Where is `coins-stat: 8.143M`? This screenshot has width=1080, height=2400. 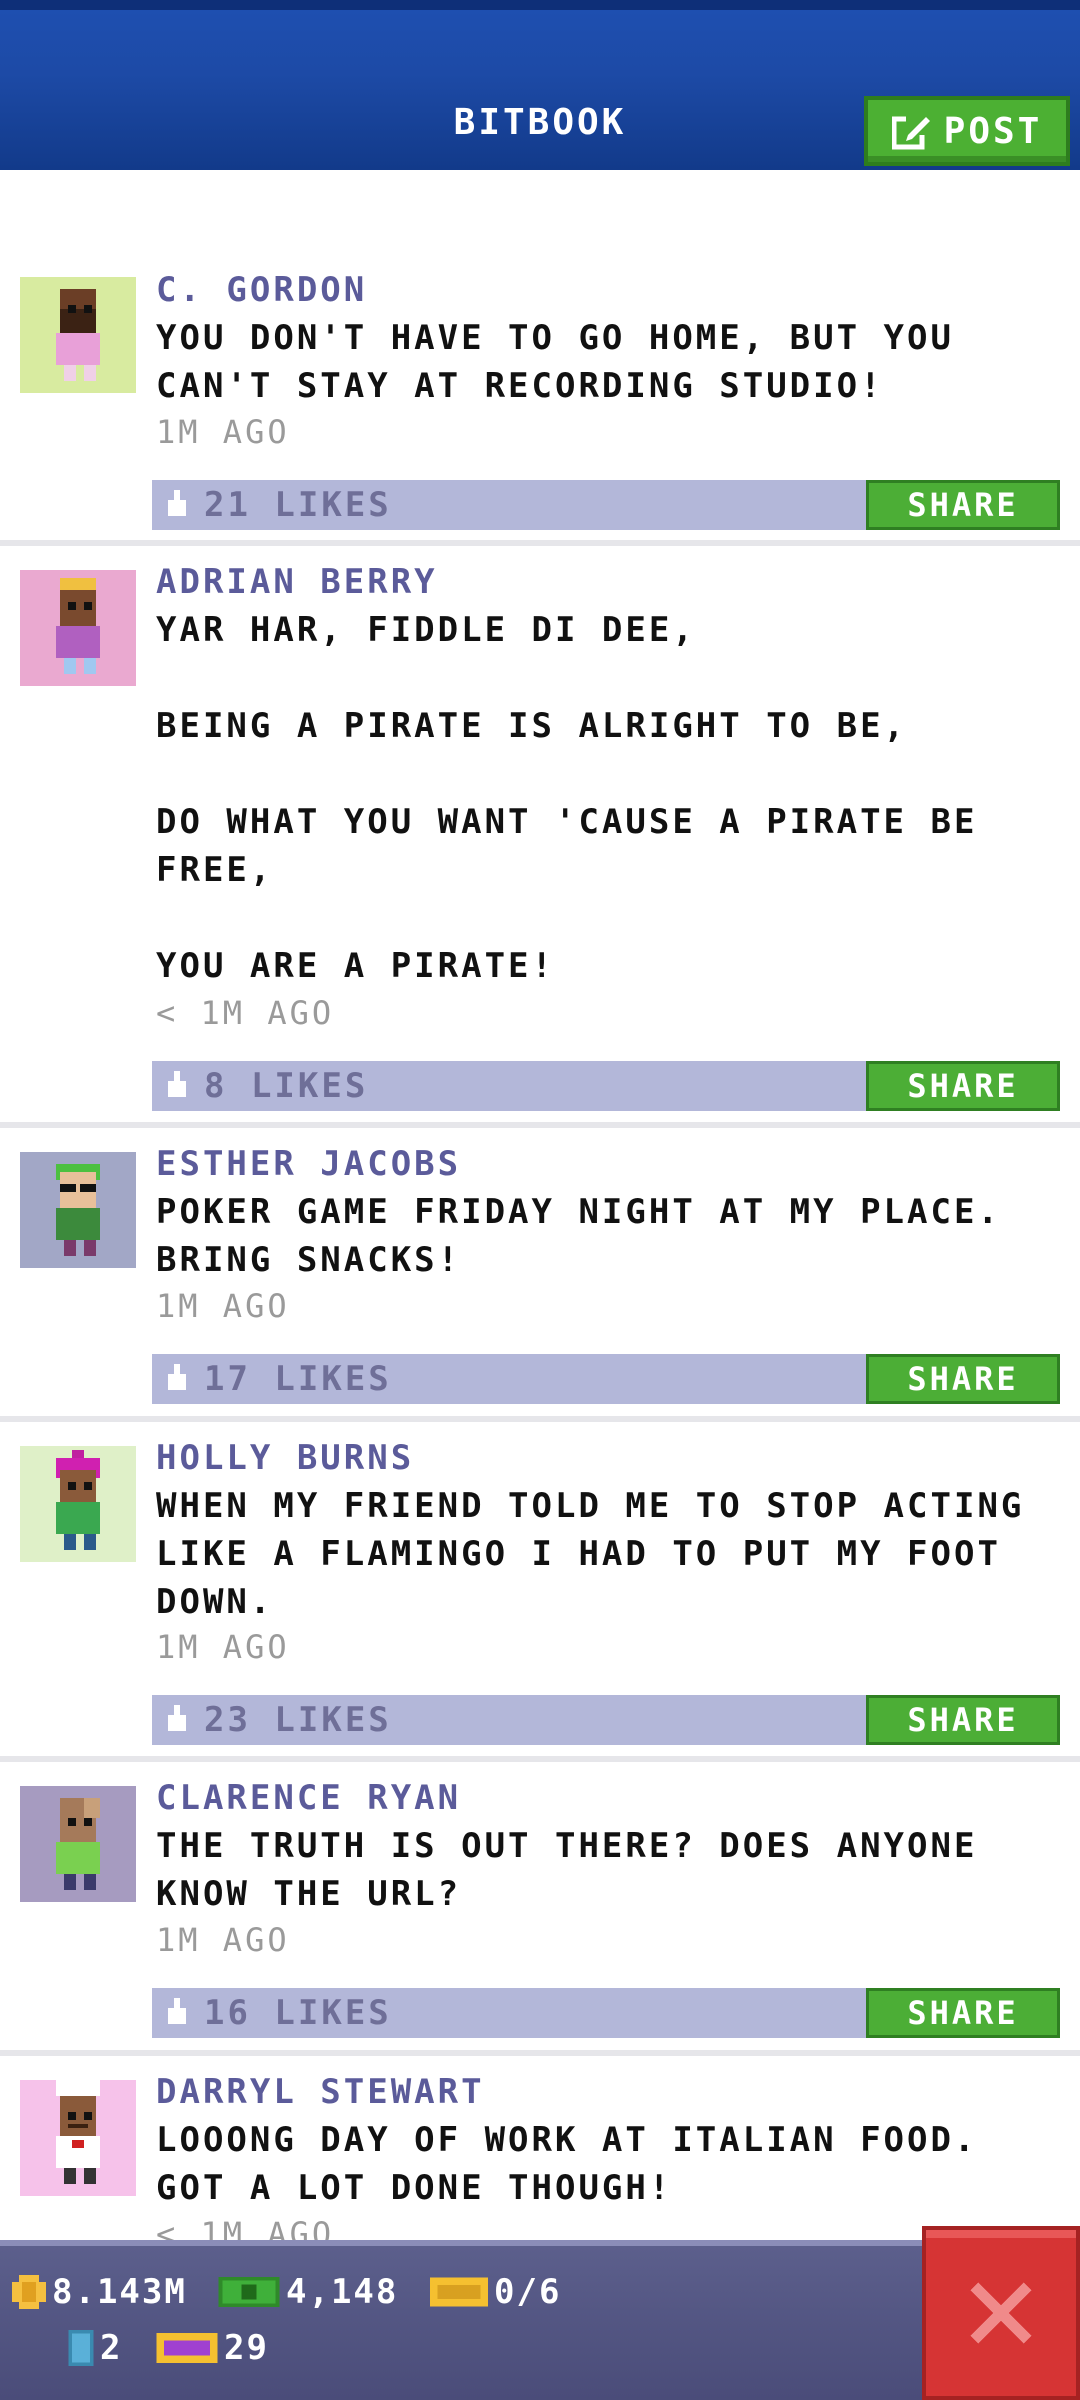
coins-stat: 8.143M is located at coordinates (99, 2292).